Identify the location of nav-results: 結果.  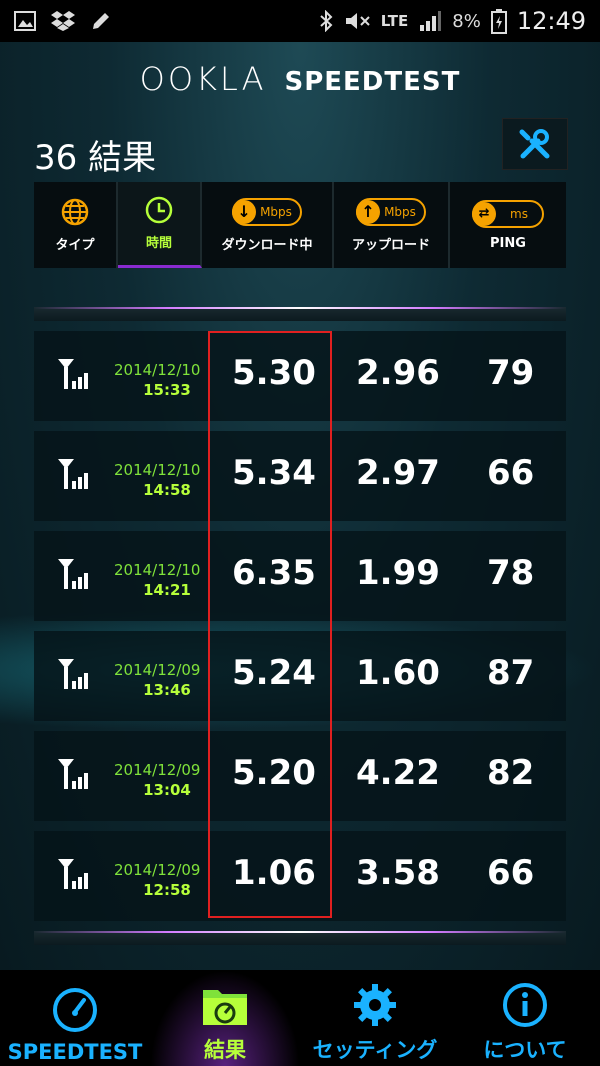
(225, 1018).